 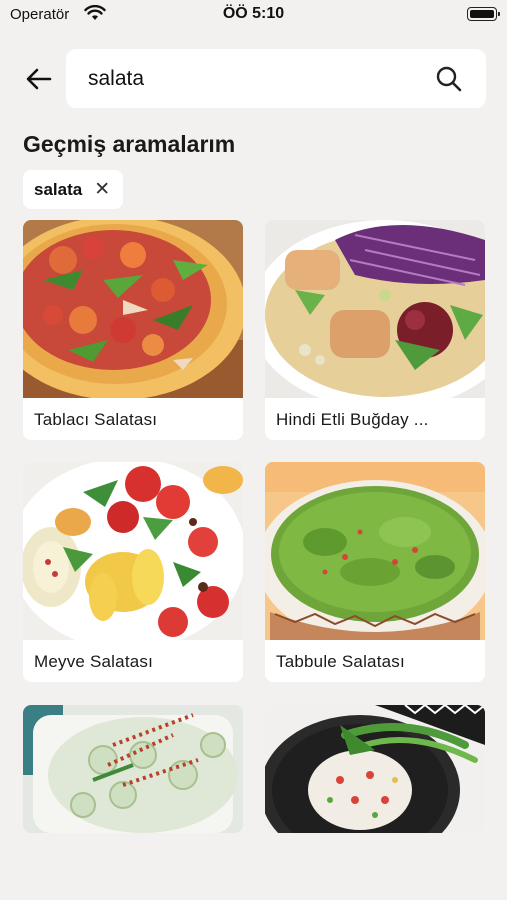 I want to click on search-box, so click(x=276, y=78).